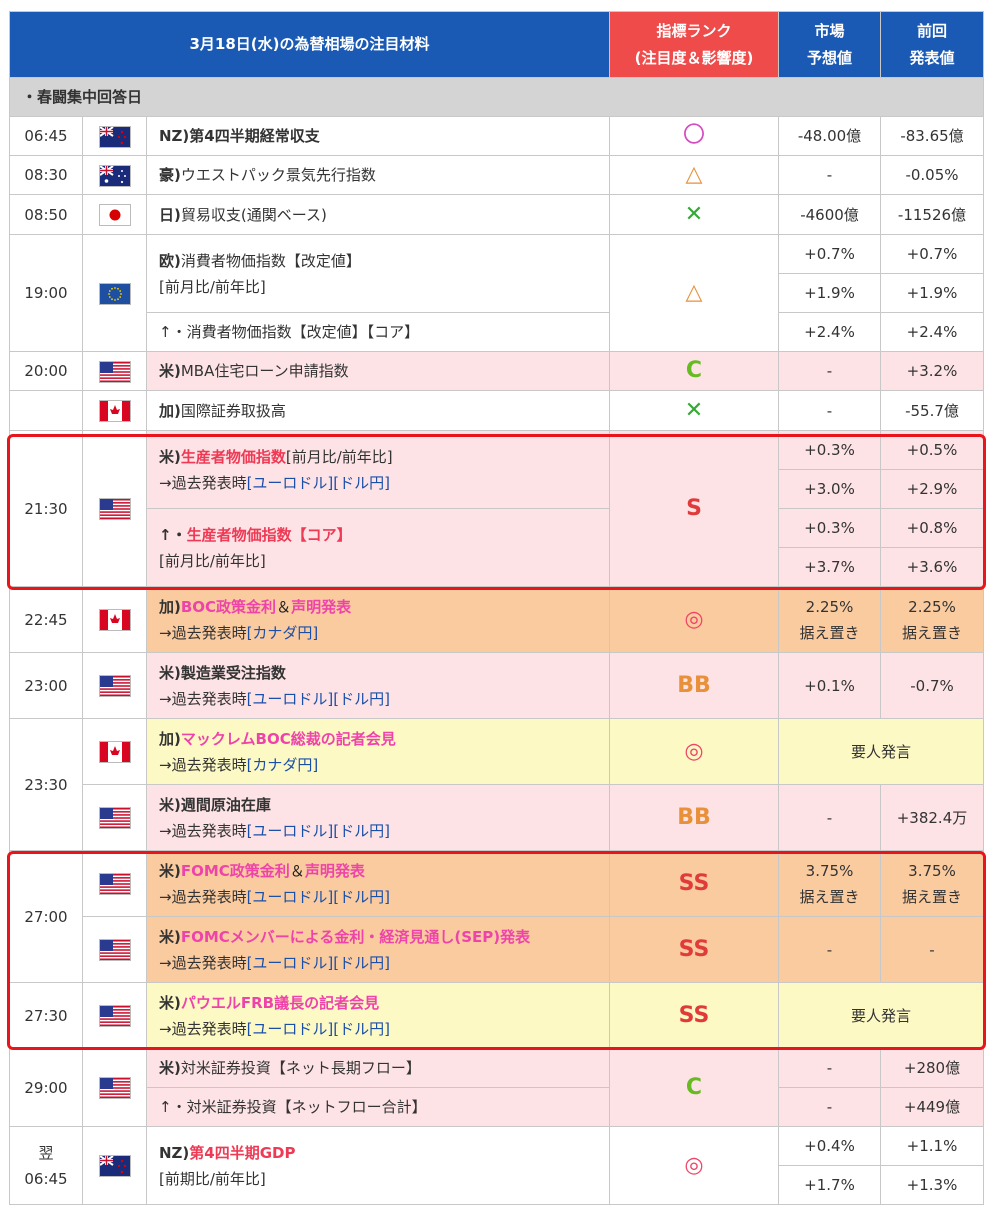  Describe the element at coordinates (829, 214) in the screenshot. I see `forecast-value: -4600億` at that location.